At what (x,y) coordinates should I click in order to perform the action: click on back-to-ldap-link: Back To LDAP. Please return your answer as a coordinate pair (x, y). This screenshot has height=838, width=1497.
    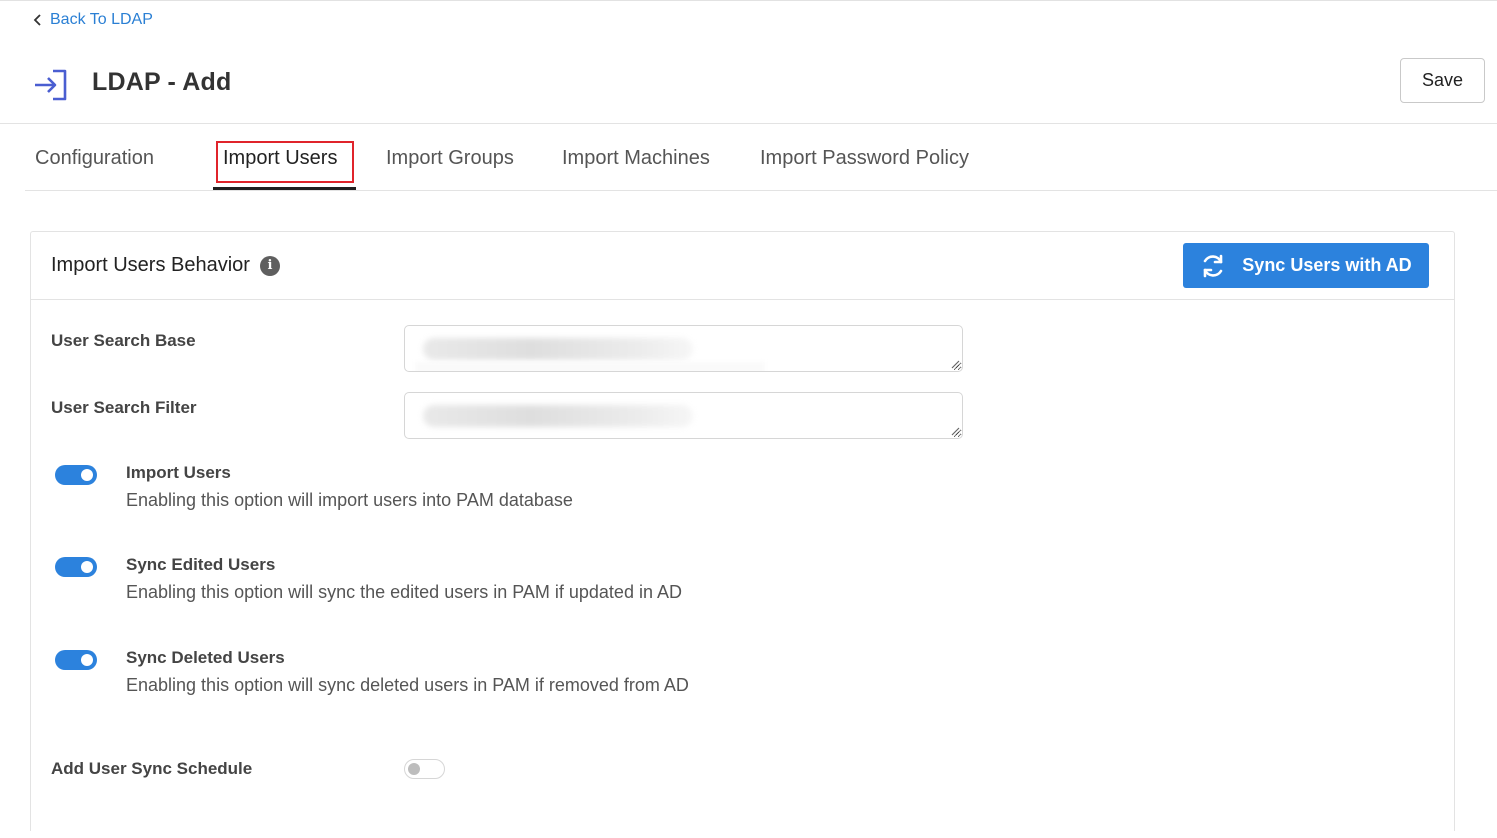
    Looking at the image, I should click on (93, 20).